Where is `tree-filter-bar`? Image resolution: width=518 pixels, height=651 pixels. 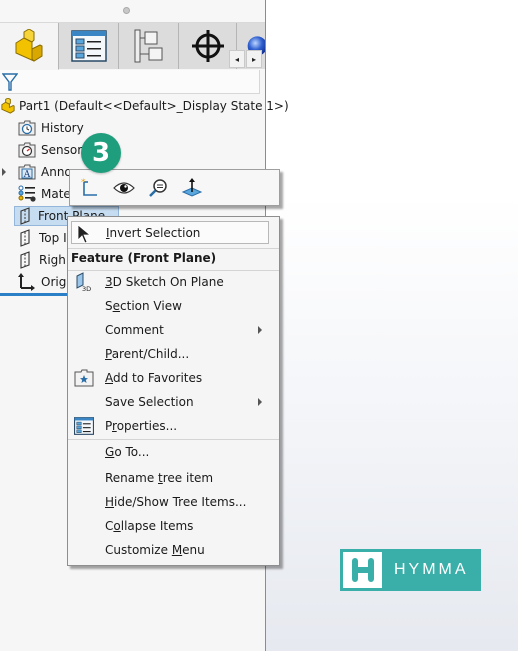
tree-filter-bar is located at coordinates (130, 82).